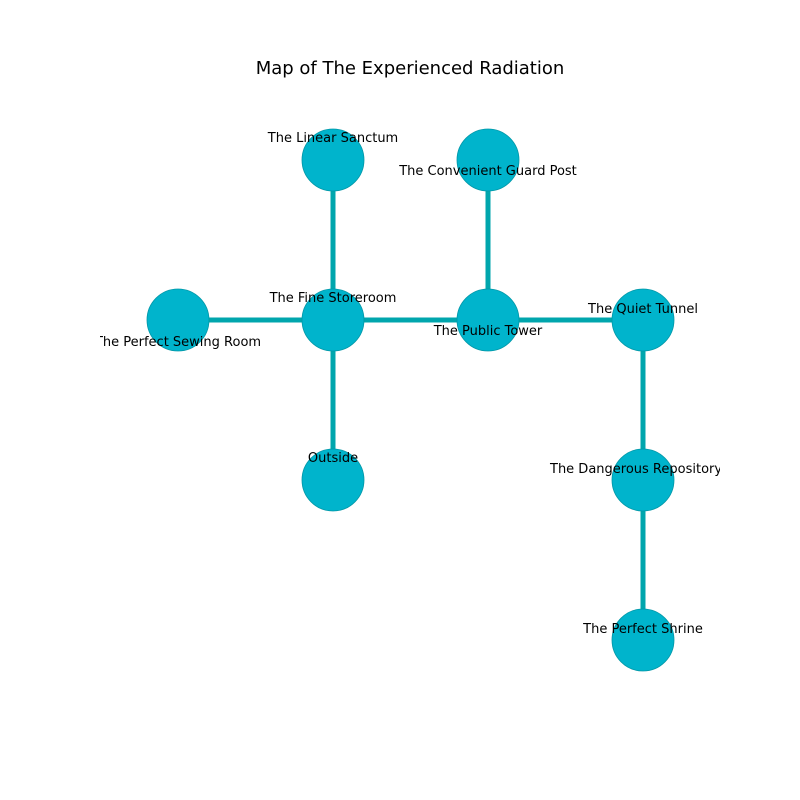 The image size is (800, 800). I want to click on node-label-outside: Outside, so click(333, 458).